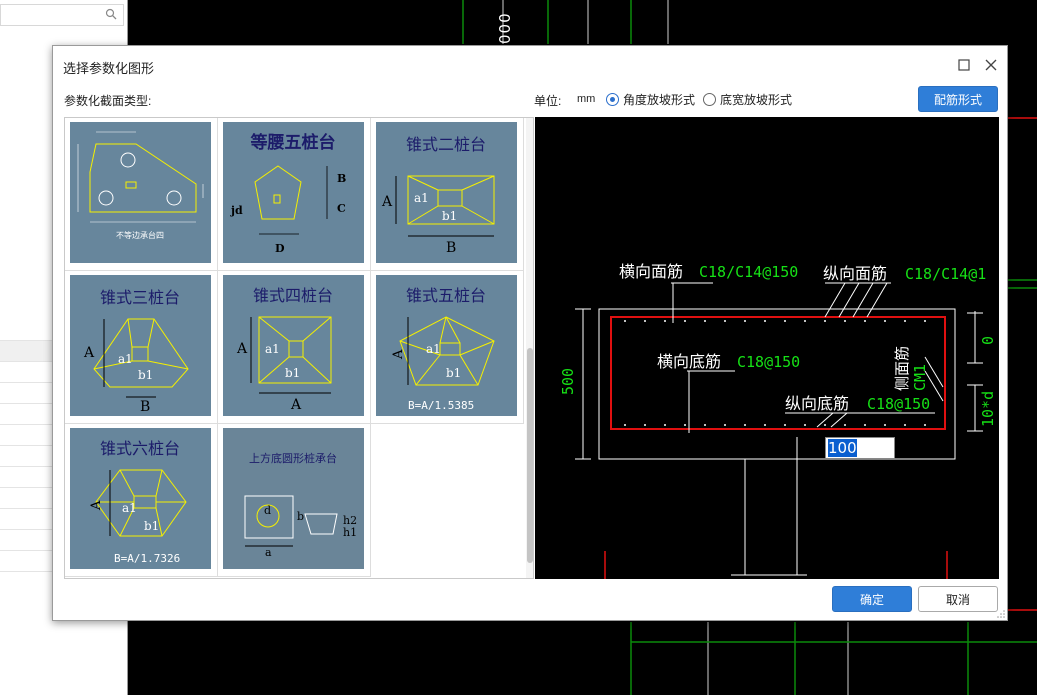  I want to click on tile-unequal-cap-four-image: 不等边承台四, so click(140, 192).